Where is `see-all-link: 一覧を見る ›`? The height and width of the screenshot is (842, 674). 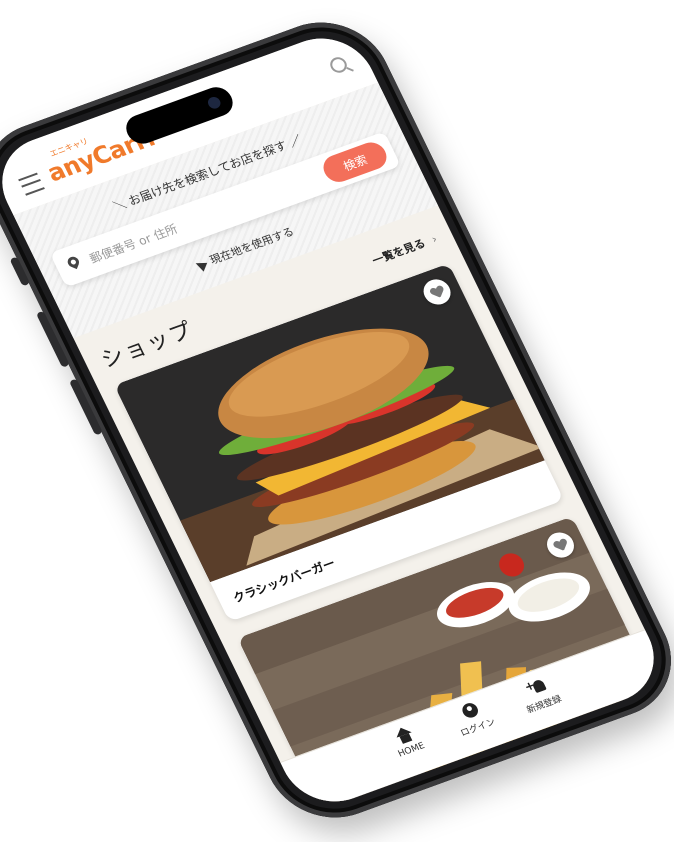
see-all-link: 一覧を見る › is located at coordinates (404, 250).